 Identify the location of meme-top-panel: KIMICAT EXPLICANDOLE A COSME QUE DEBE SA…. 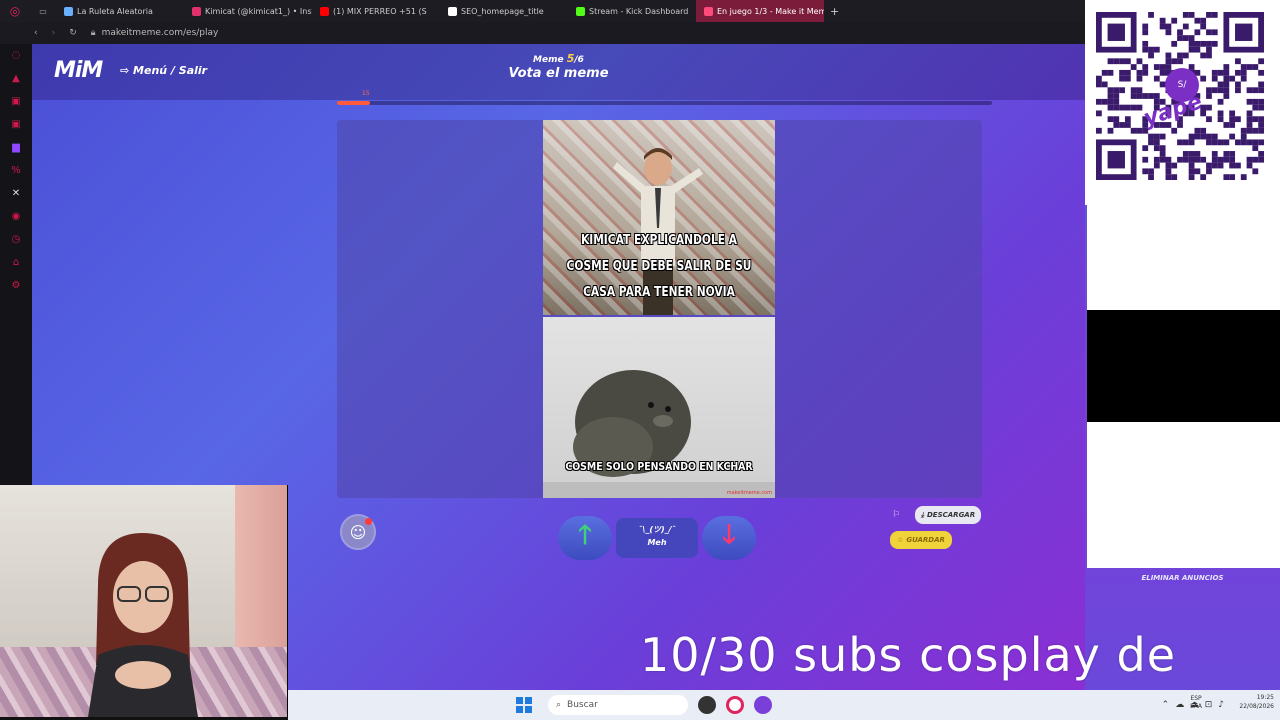
(659, 217).